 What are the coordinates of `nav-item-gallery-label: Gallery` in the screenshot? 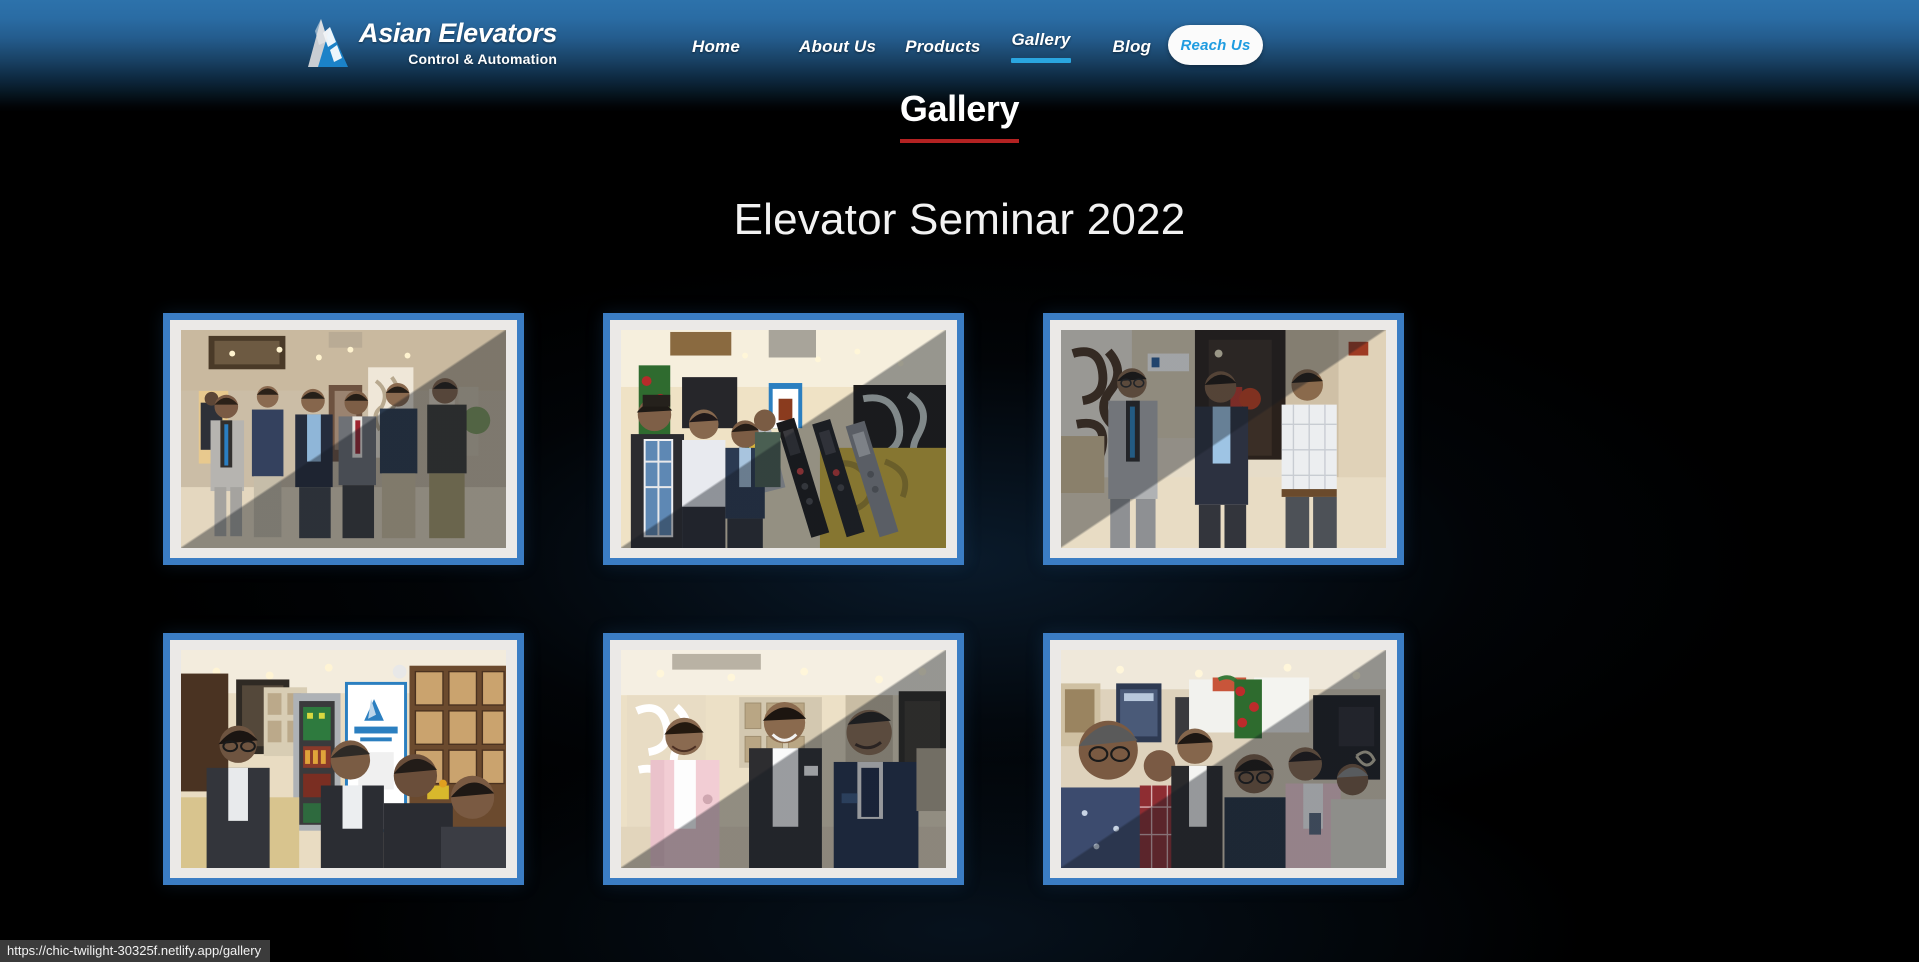 It's located at (1041, 39).